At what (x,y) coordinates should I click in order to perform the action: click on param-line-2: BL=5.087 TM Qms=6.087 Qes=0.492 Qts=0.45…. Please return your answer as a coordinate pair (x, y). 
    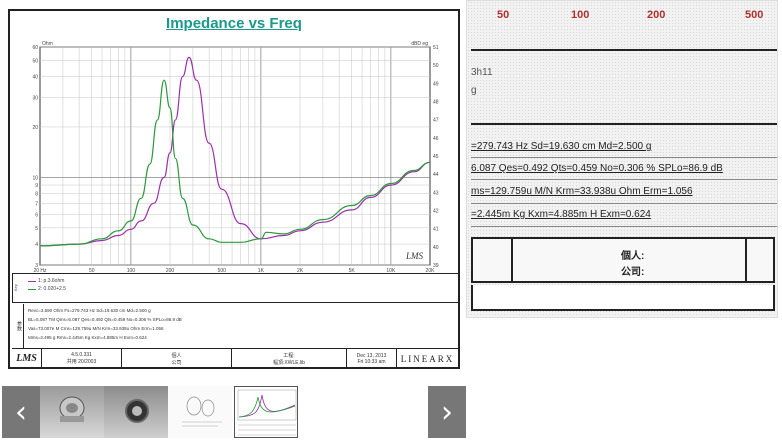
    Looking at the image, I should click on (105, 319).